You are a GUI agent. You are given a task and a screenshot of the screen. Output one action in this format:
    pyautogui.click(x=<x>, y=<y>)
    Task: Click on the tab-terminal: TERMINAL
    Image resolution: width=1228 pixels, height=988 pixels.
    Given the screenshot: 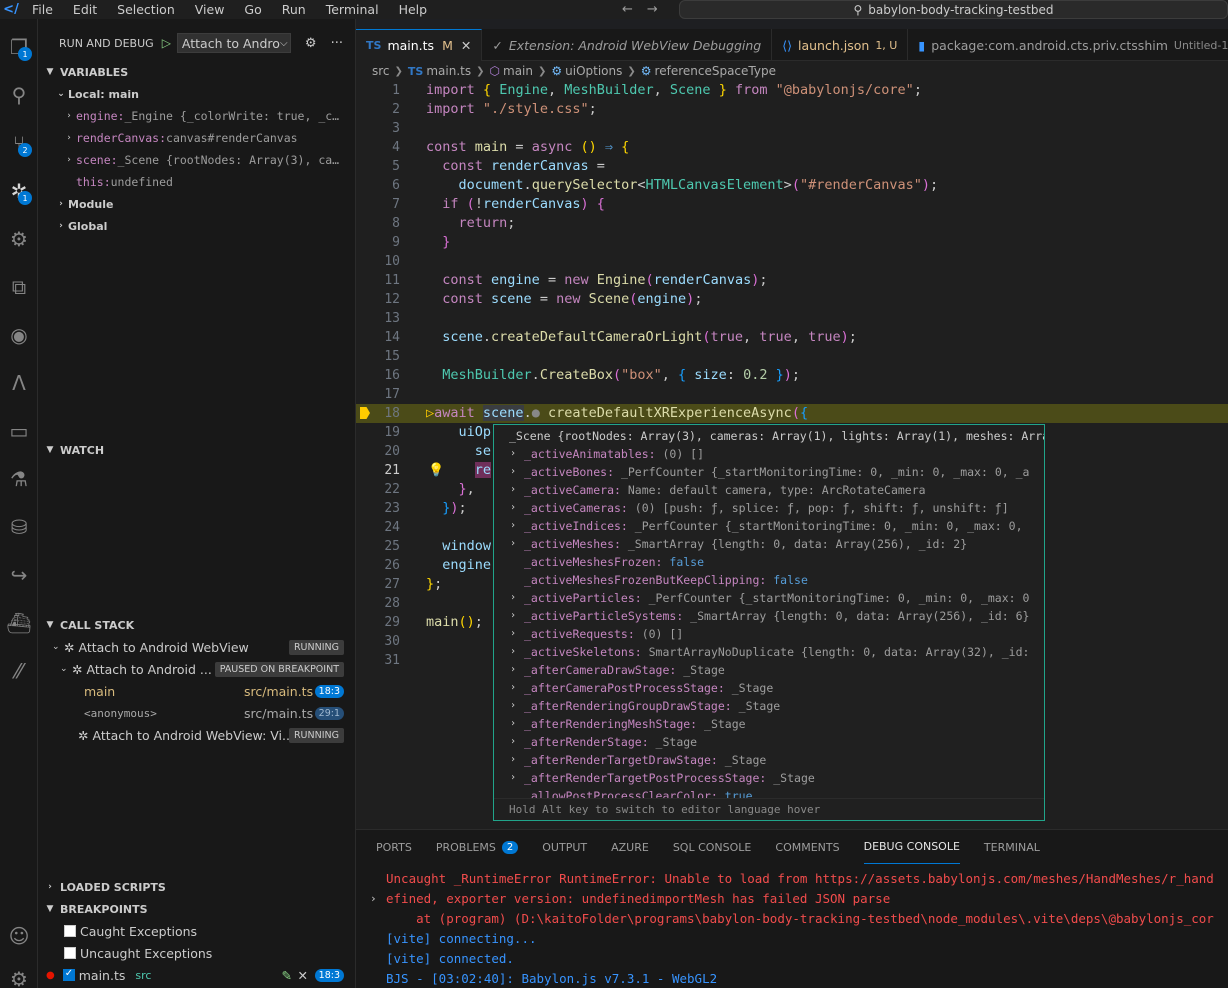 What is the action you would take?
    pyautogui.click(x=1012, y=847)
    